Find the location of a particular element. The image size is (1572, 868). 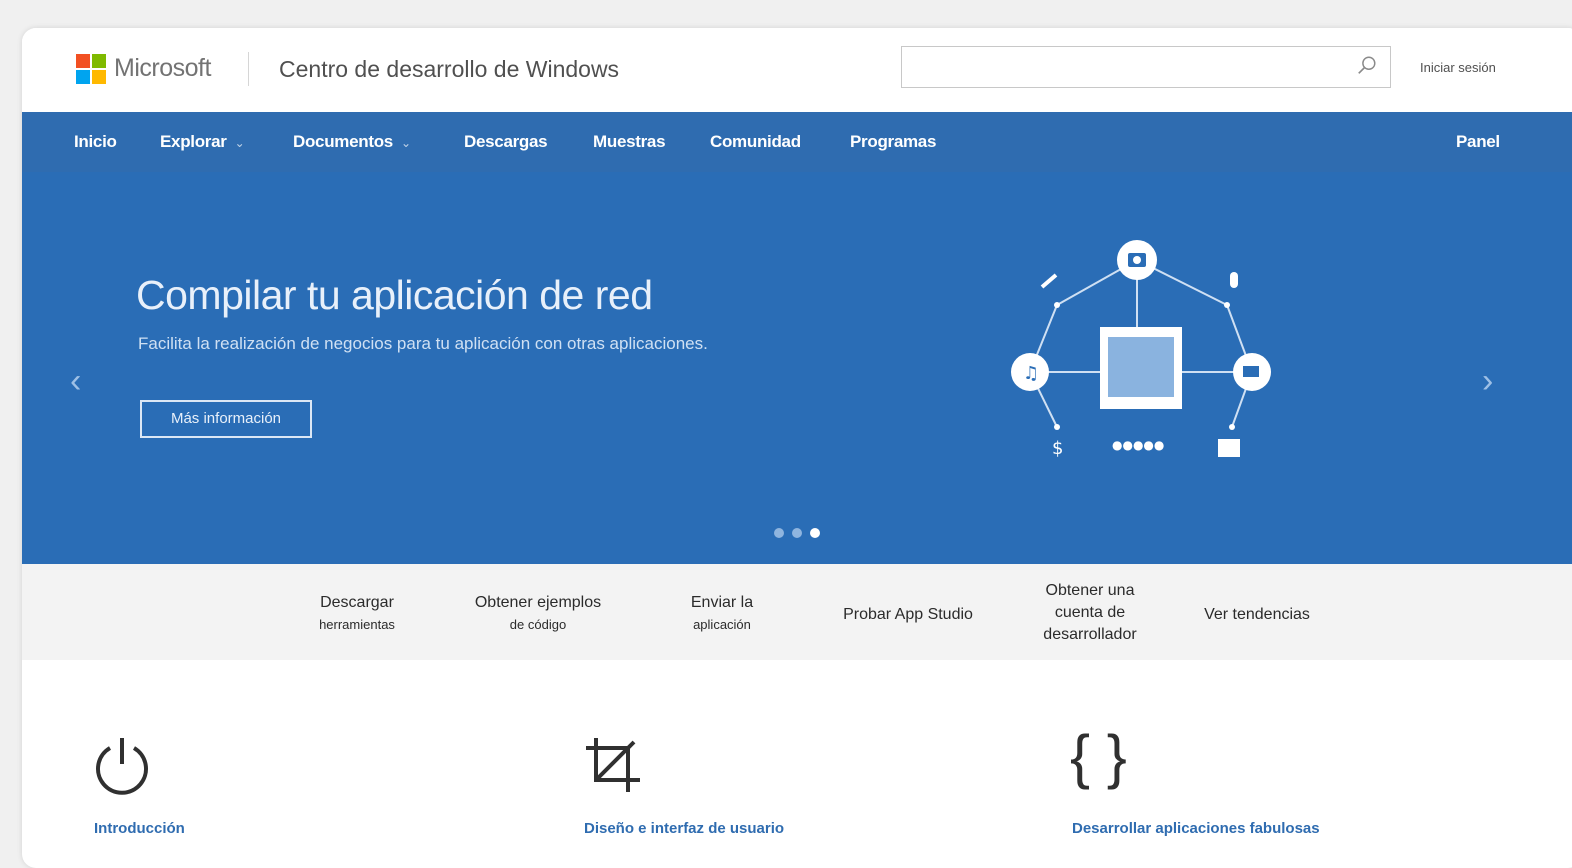

quick-link-line: Ver tendencias is located at coordinates (1257, 614).